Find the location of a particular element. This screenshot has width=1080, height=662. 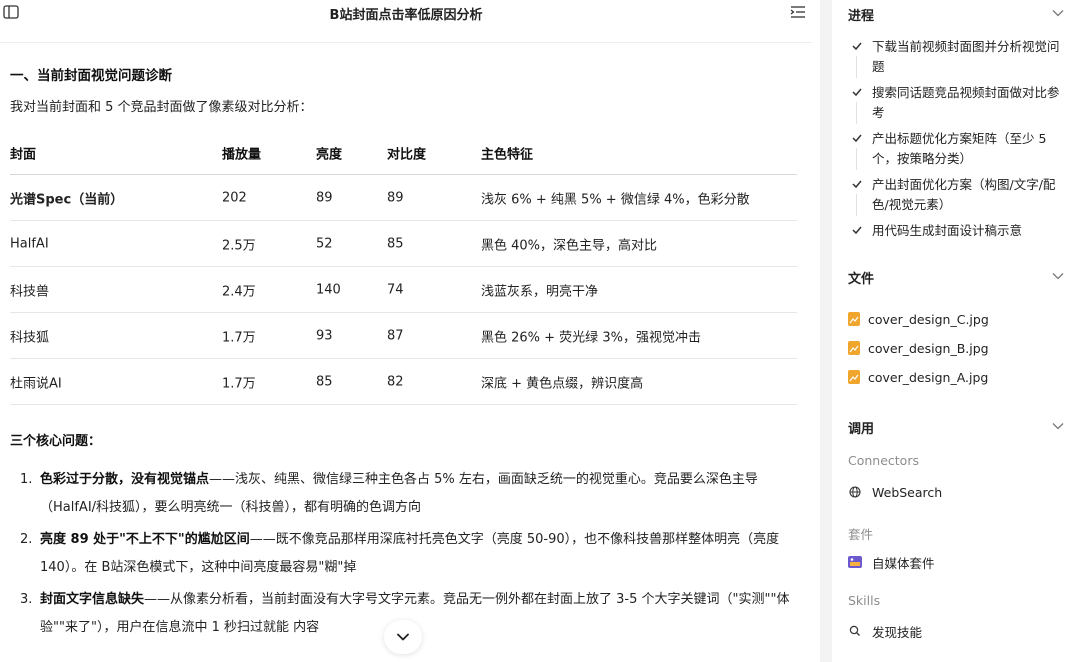

panel-divider is located at coordinates (826, 331).